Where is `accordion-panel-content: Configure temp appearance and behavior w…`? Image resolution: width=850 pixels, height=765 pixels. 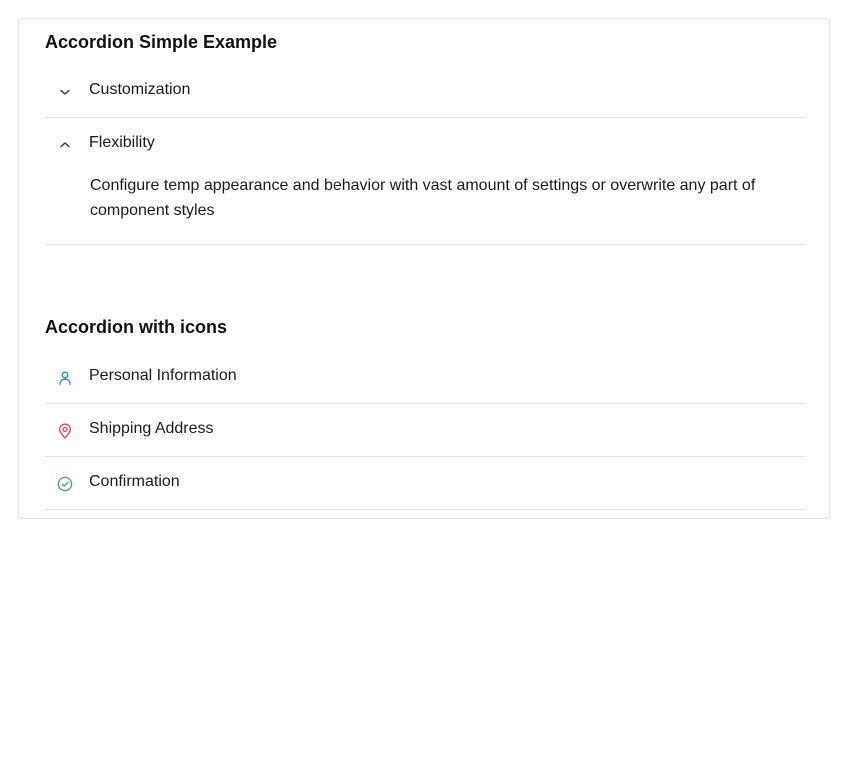 accordion-panel-content: Configure temp appearance and behavior w… is located at coordinates (423, 198).